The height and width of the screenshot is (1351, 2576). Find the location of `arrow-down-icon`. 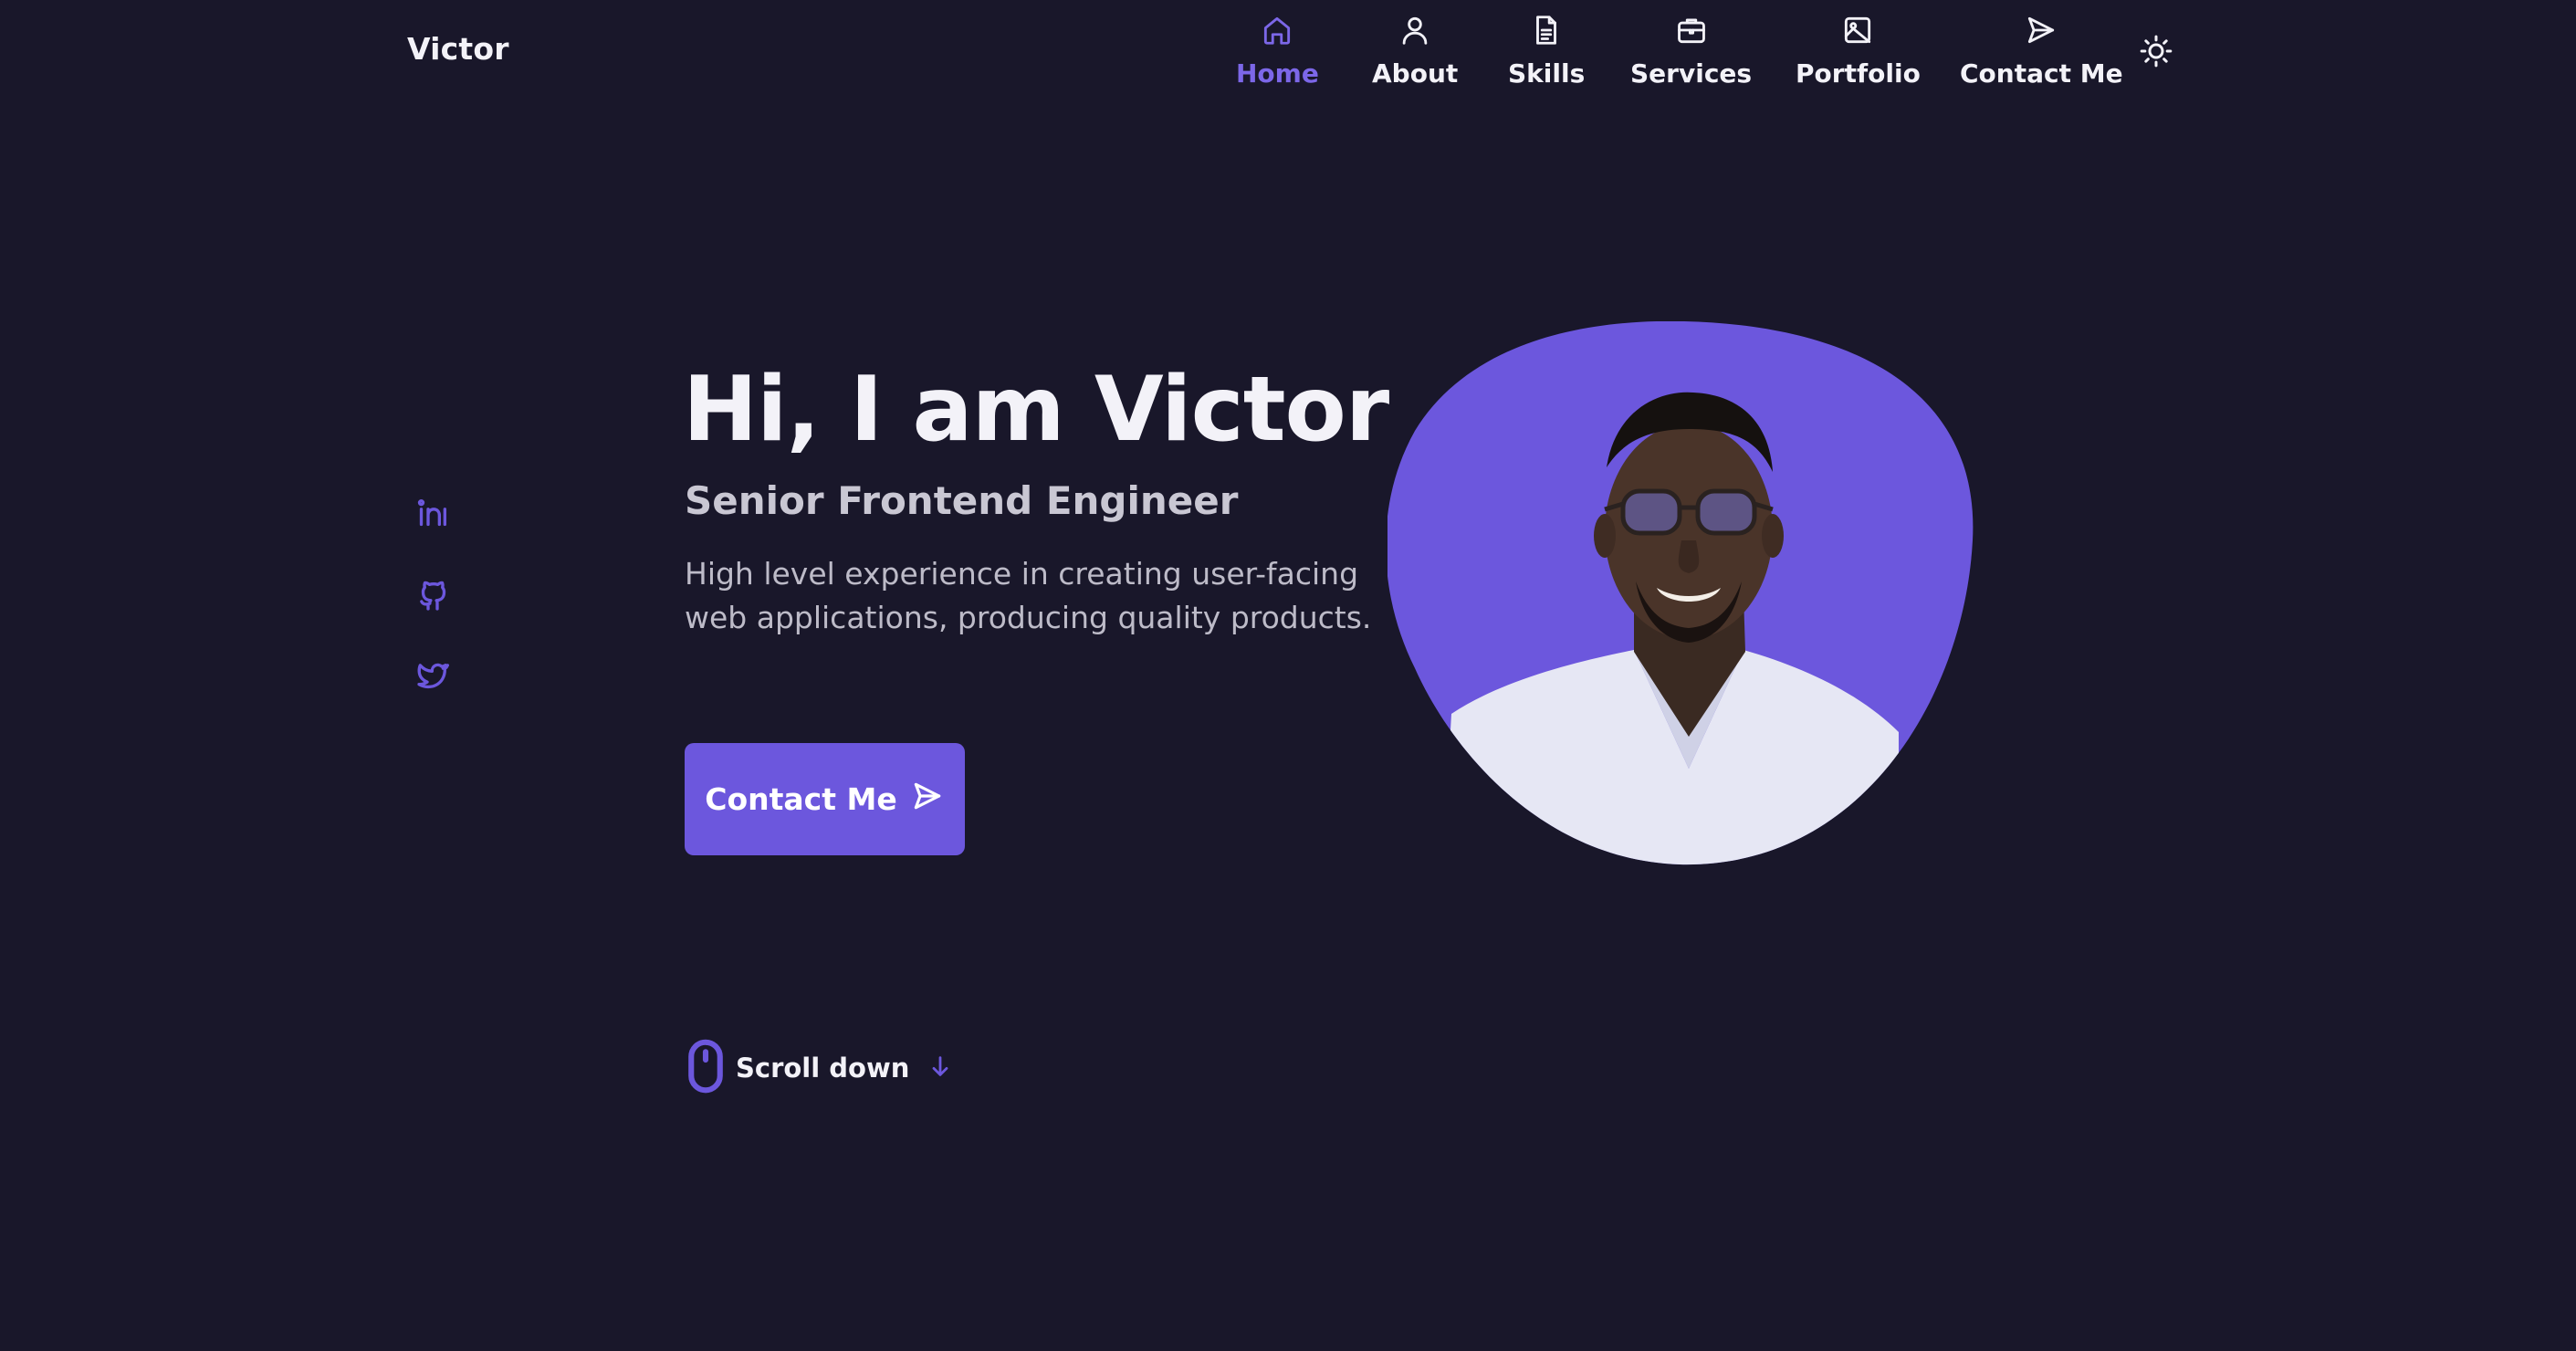

arrow-down-icon is located at coordinates (937, 1068).